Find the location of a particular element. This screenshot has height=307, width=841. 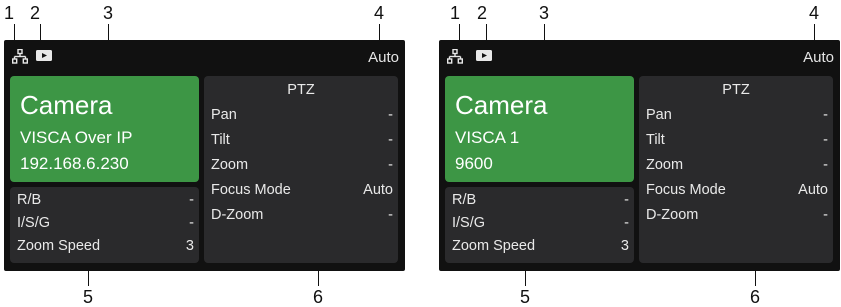

camera-panel: Camera VISCA Over IP 192.168.6.230 is located at coordinates (104, 129).